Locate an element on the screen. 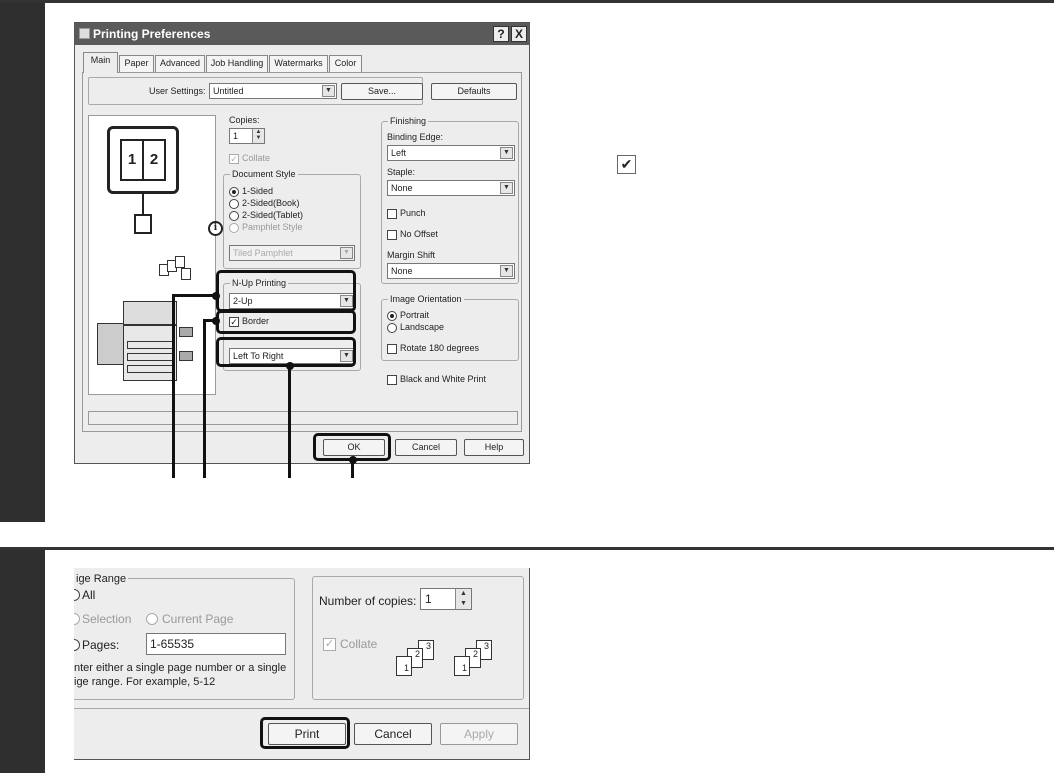  binding-edge-value: Left is located at coordinates (399, 153).